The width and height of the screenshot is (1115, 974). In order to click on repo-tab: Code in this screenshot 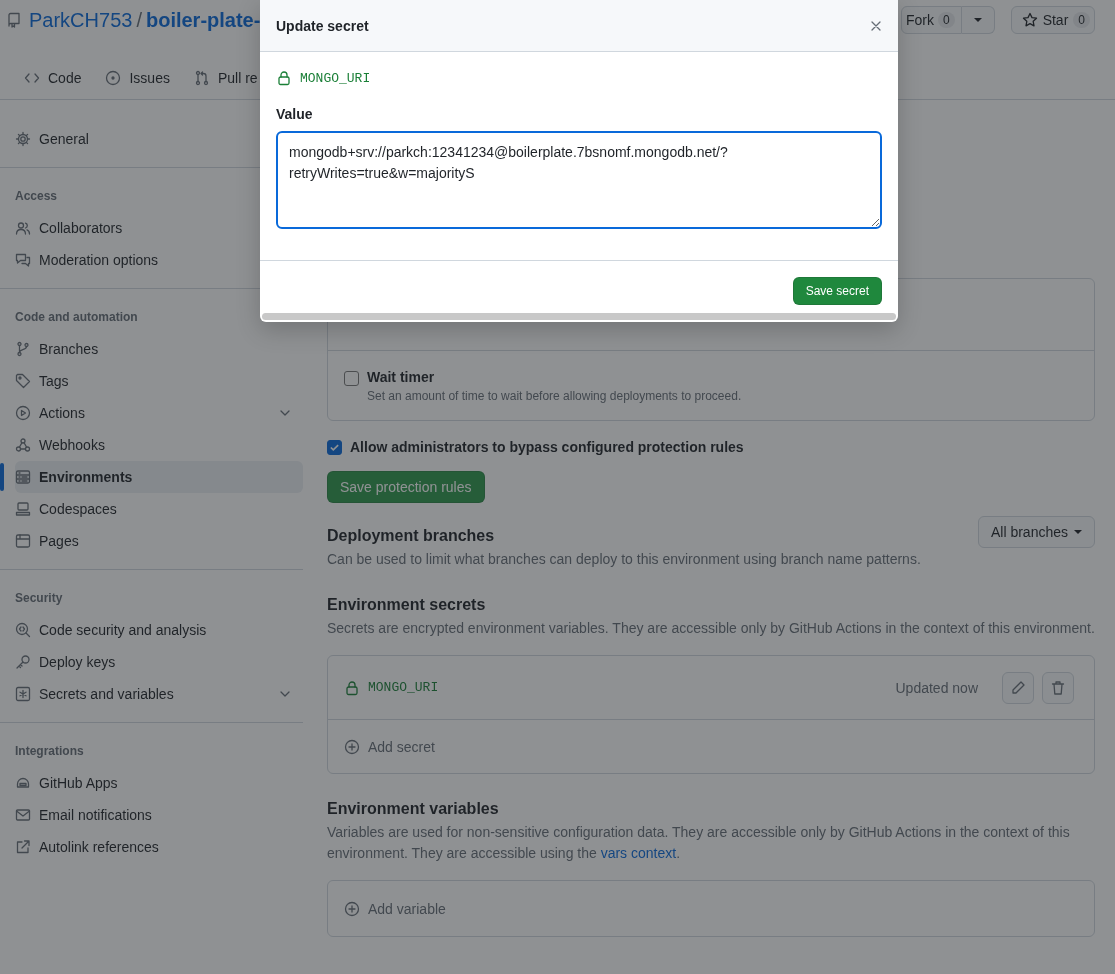, I will do `click(53, 77)`.